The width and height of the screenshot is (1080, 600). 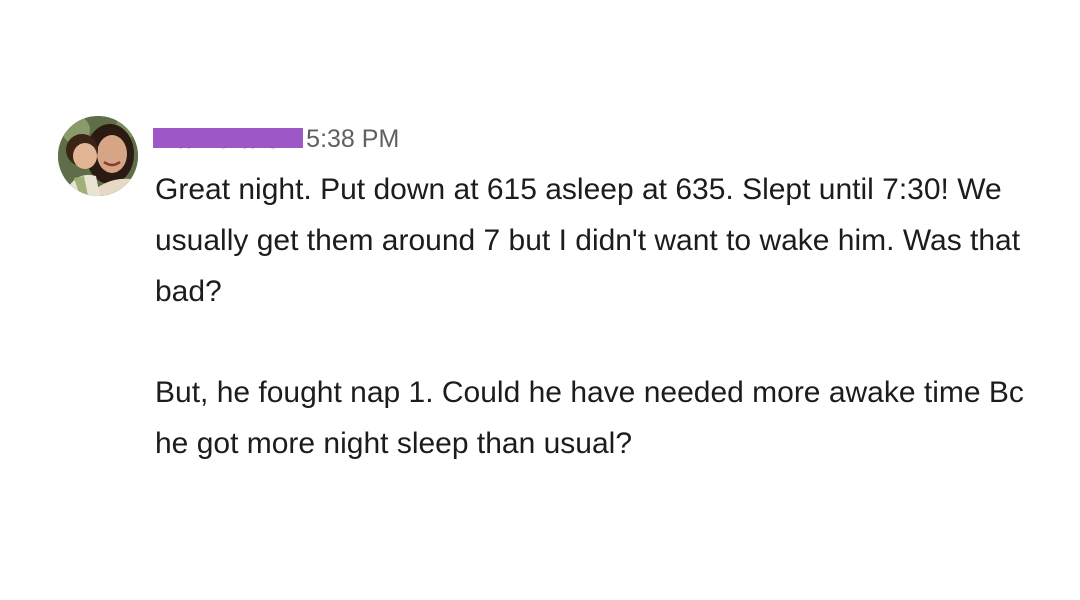 I want to click on avatar-photo, so click(x=98, y=156).